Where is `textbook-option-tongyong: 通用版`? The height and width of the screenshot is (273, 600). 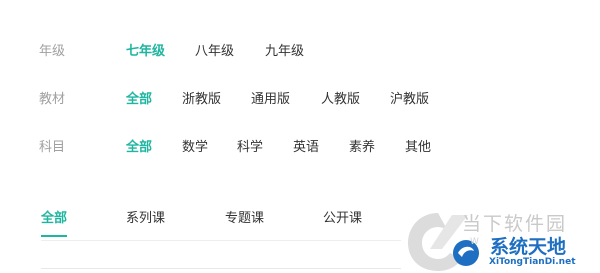
textbook-option-tongyong: 通用版 is located at coordinates (270, 97).